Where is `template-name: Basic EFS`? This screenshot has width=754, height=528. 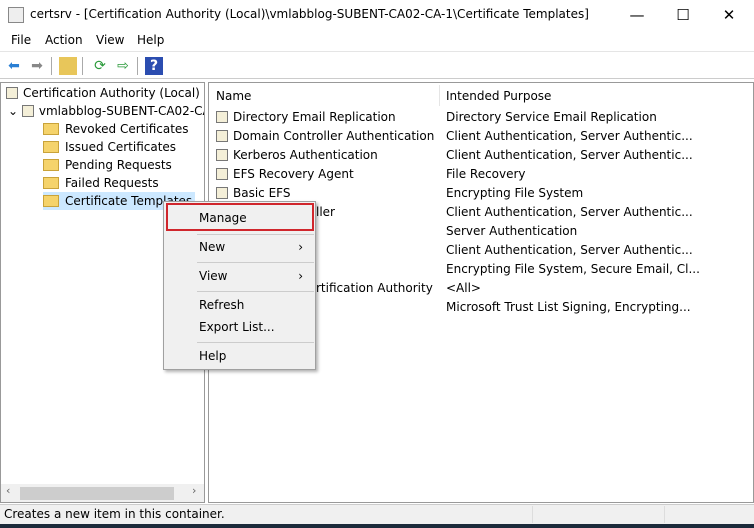 template-name: Basic EFS is located at coordinates (262, 193).